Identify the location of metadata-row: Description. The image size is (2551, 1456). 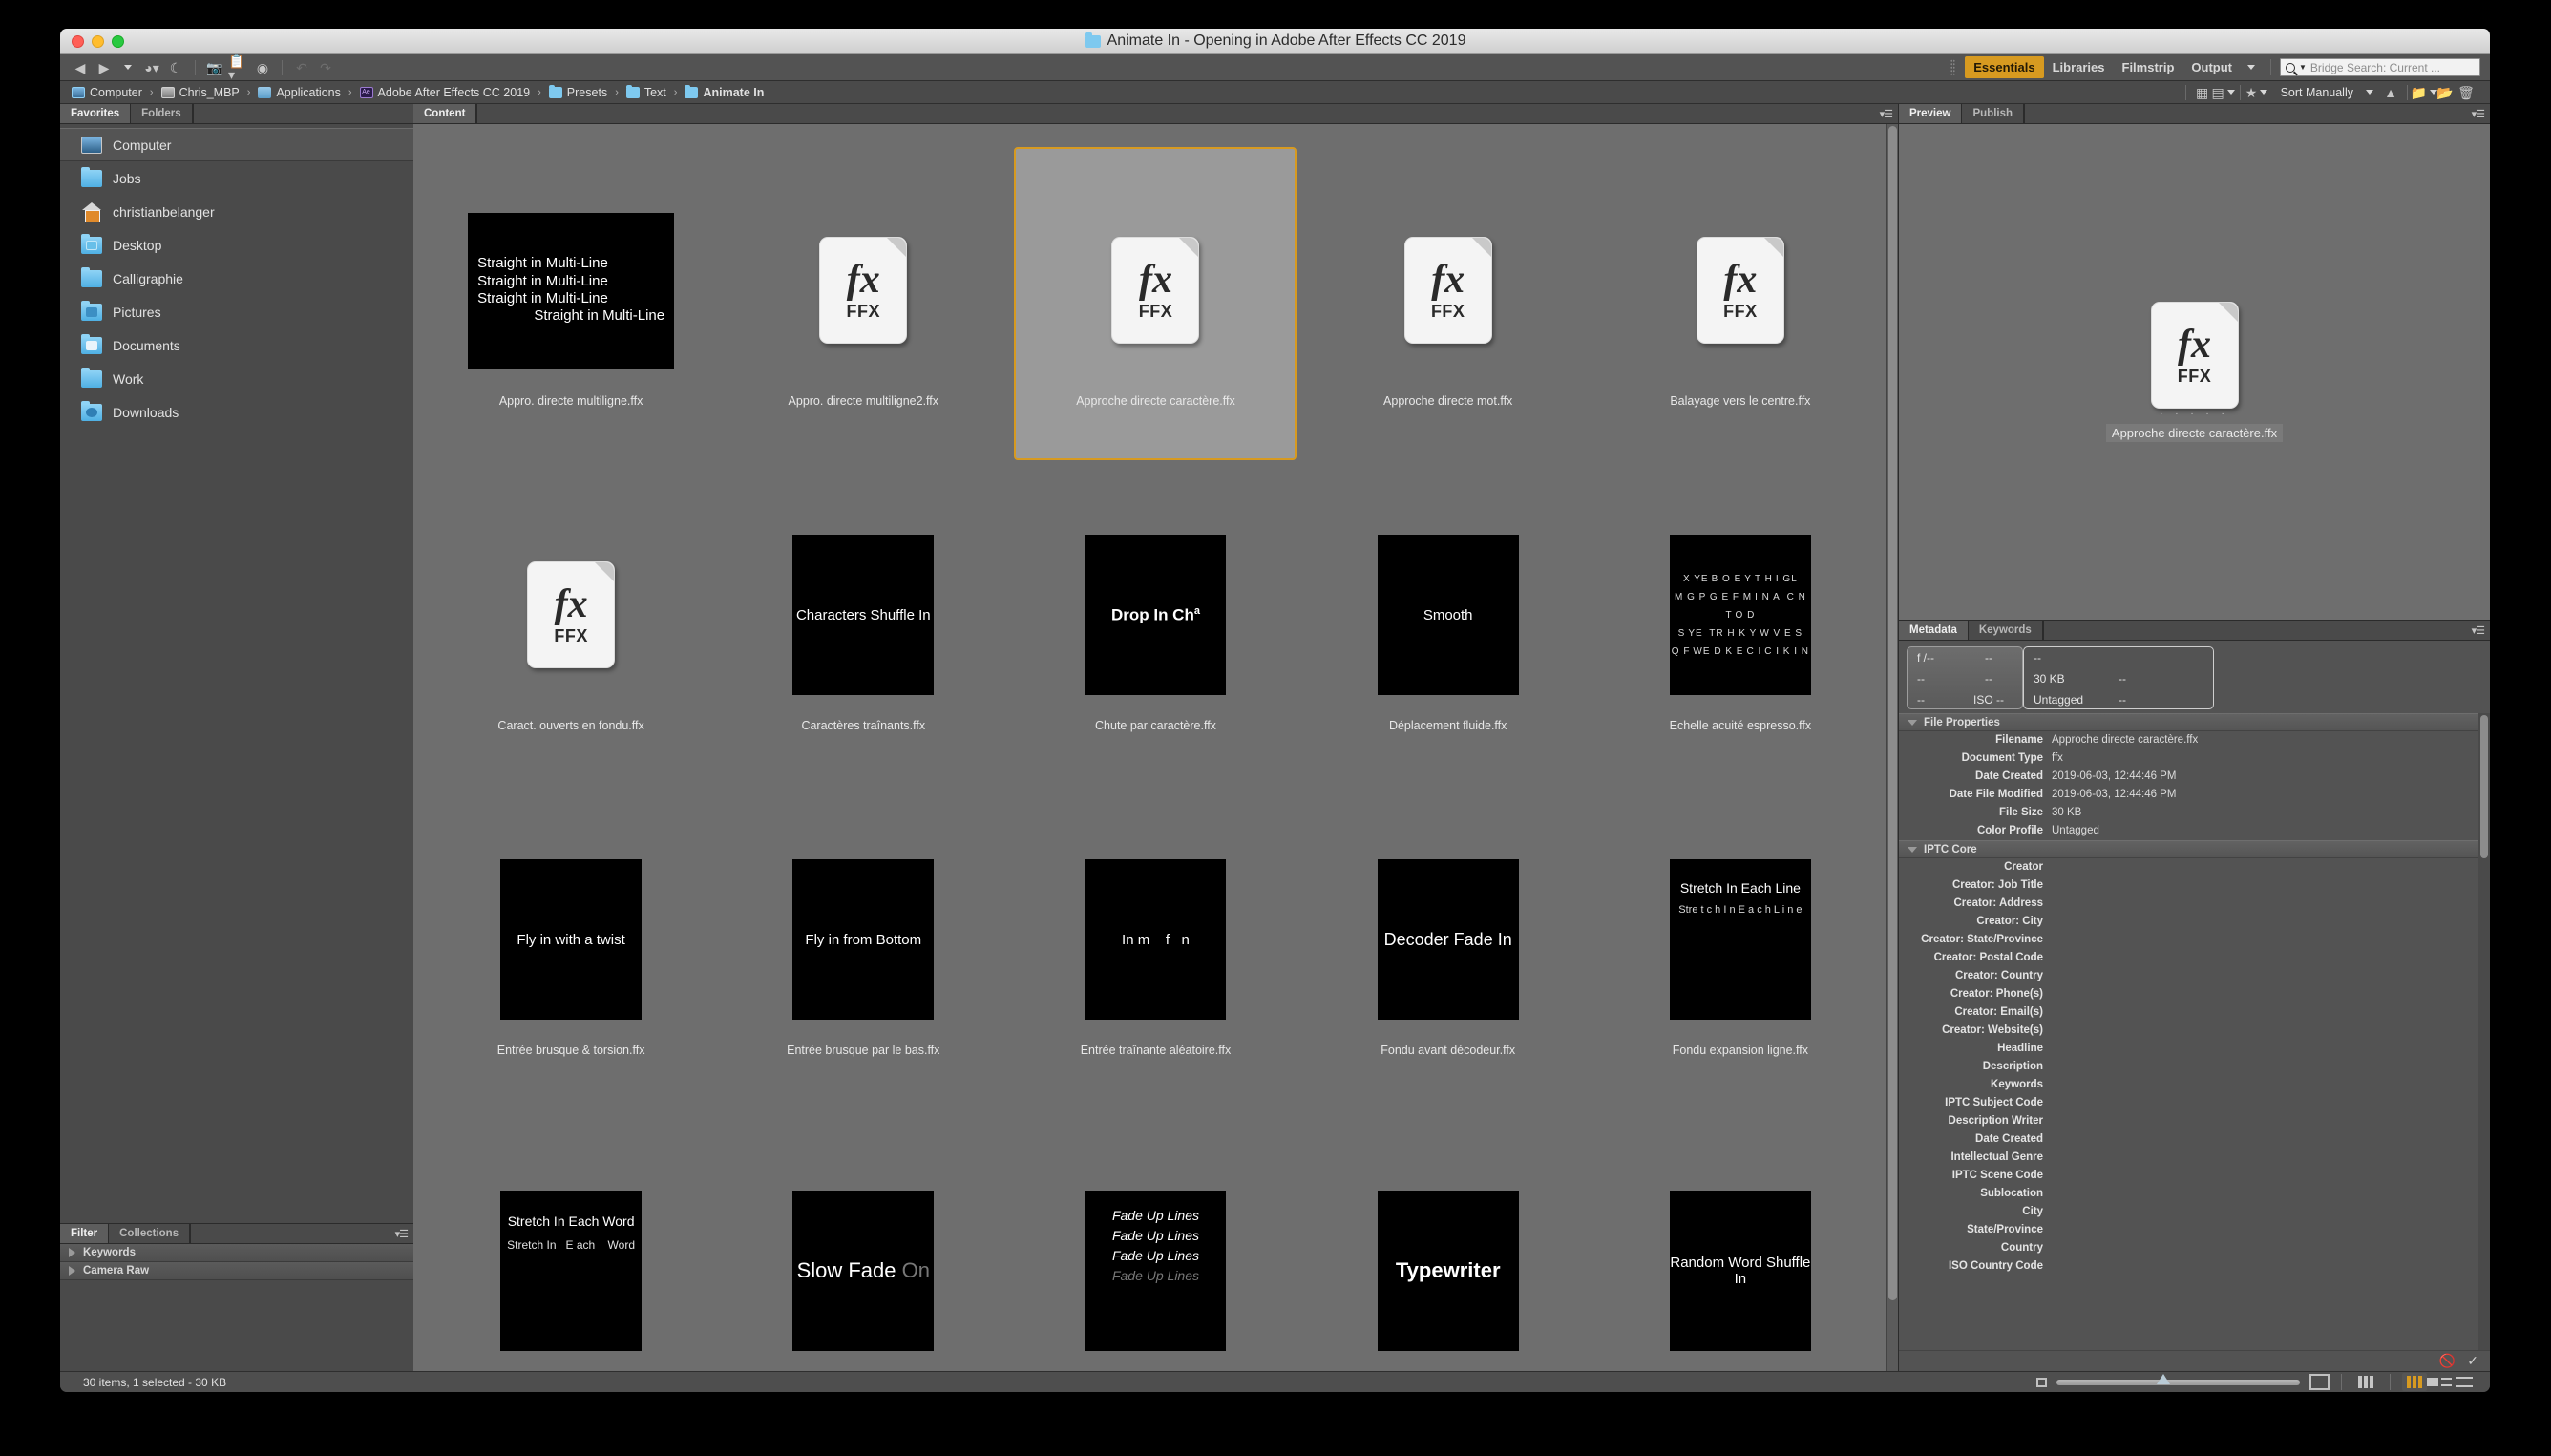
(2194, 1067).